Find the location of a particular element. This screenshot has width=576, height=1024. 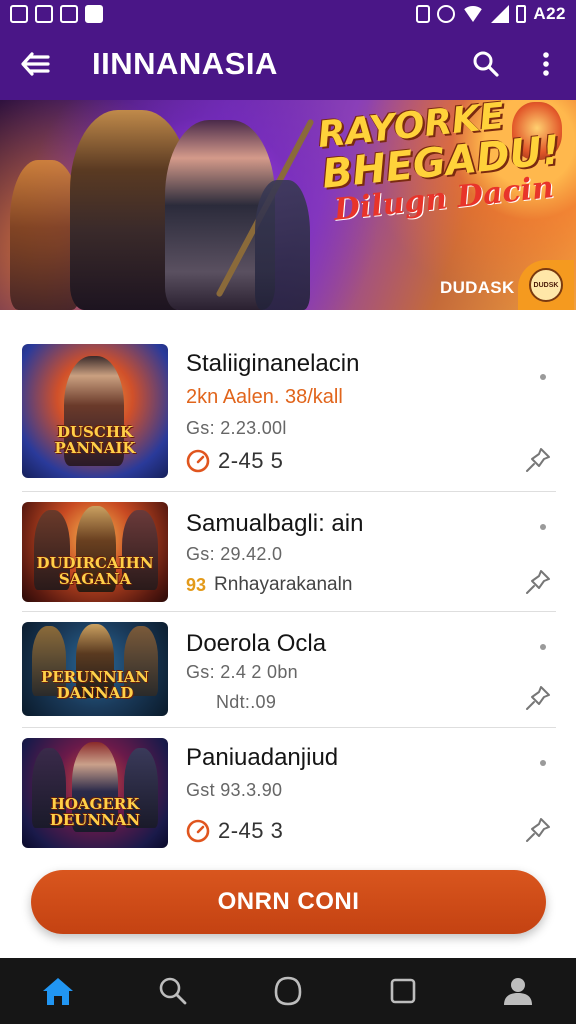

item-title: Paniuadanjiud is located at coordinates (262, 757).